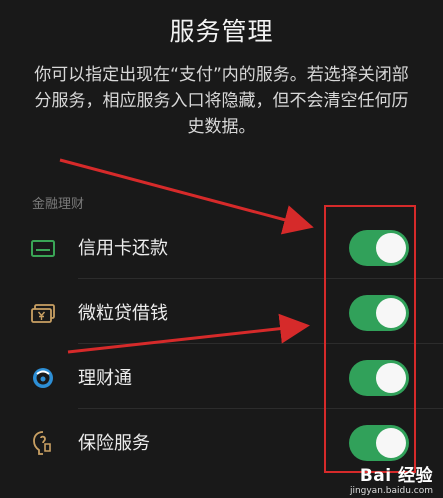 The width and height of the screenshot is (443, 498). What do you see at coordinates (391, 491) in the screenshot?
I see `watermark-url: jingyan.baidu.com` at bounding box center [391, 491].